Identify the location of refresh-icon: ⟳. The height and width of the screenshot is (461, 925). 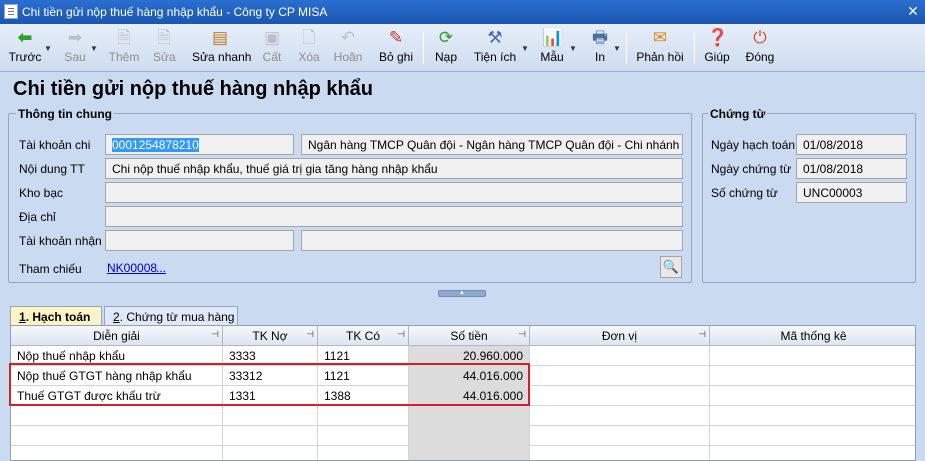
(446, 37).